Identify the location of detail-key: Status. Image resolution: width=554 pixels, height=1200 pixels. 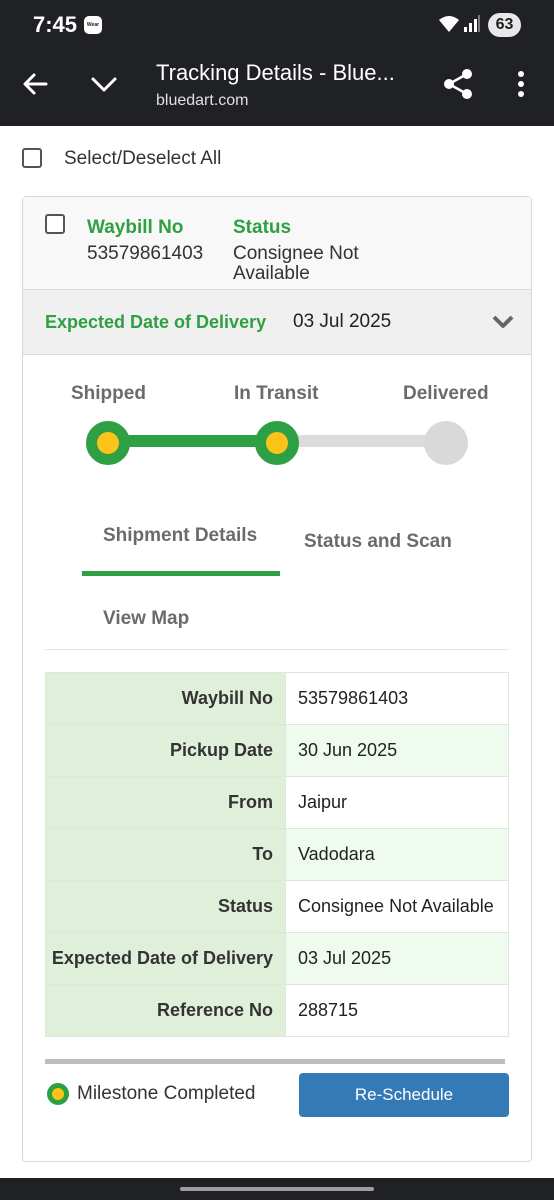
(165, 906).